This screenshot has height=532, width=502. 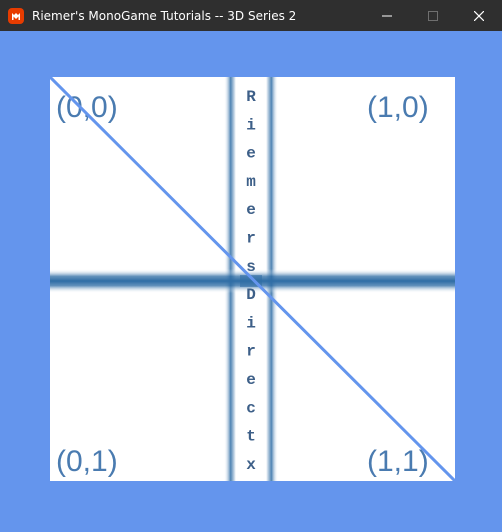 What do you see at coordinates (87, 107) in the screenshot?
I see `corner-label-top-left: (0,0)` at bounding box center [87, 107].